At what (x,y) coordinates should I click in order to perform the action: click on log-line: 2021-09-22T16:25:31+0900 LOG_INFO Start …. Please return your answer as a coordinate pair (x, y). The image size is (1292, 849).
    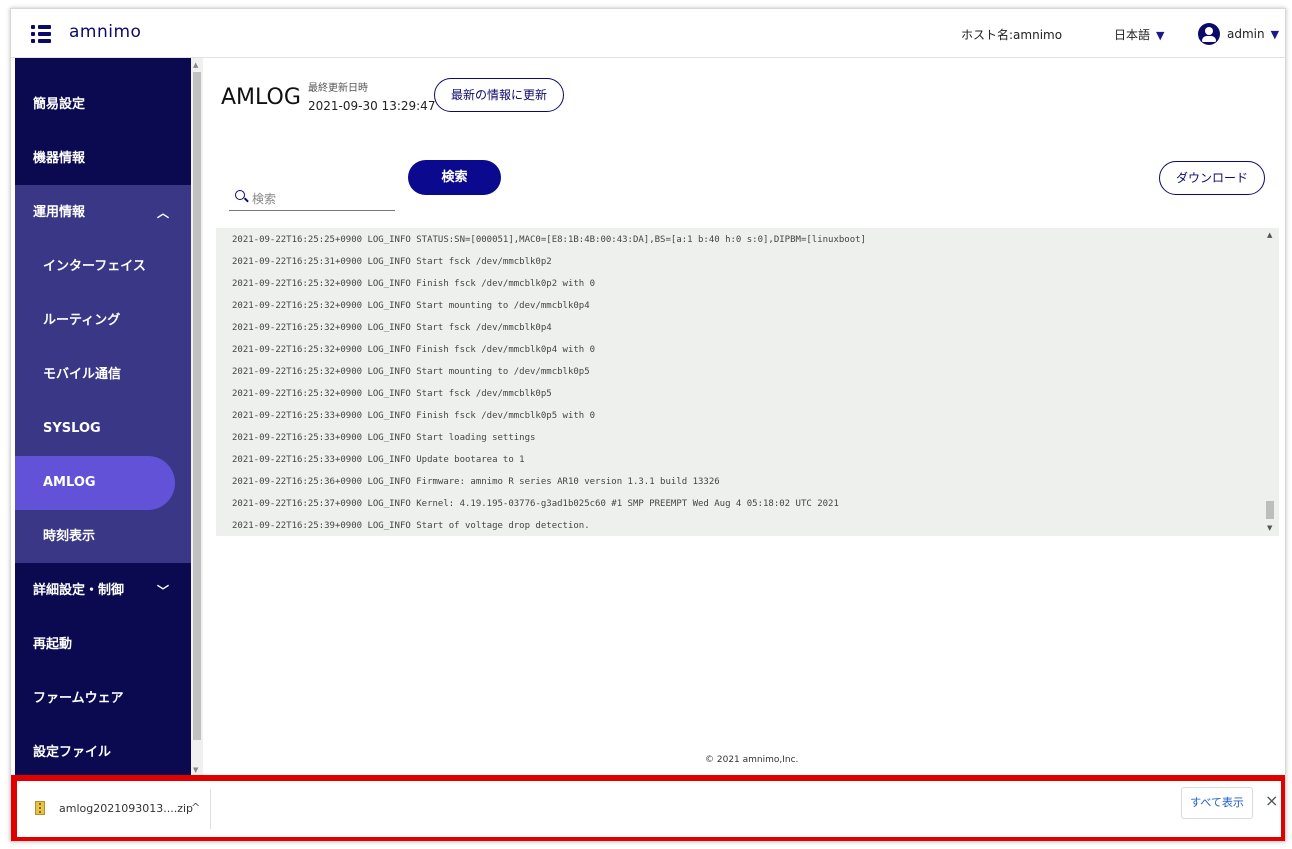
    Looking at the image, I should click on (392, 262).